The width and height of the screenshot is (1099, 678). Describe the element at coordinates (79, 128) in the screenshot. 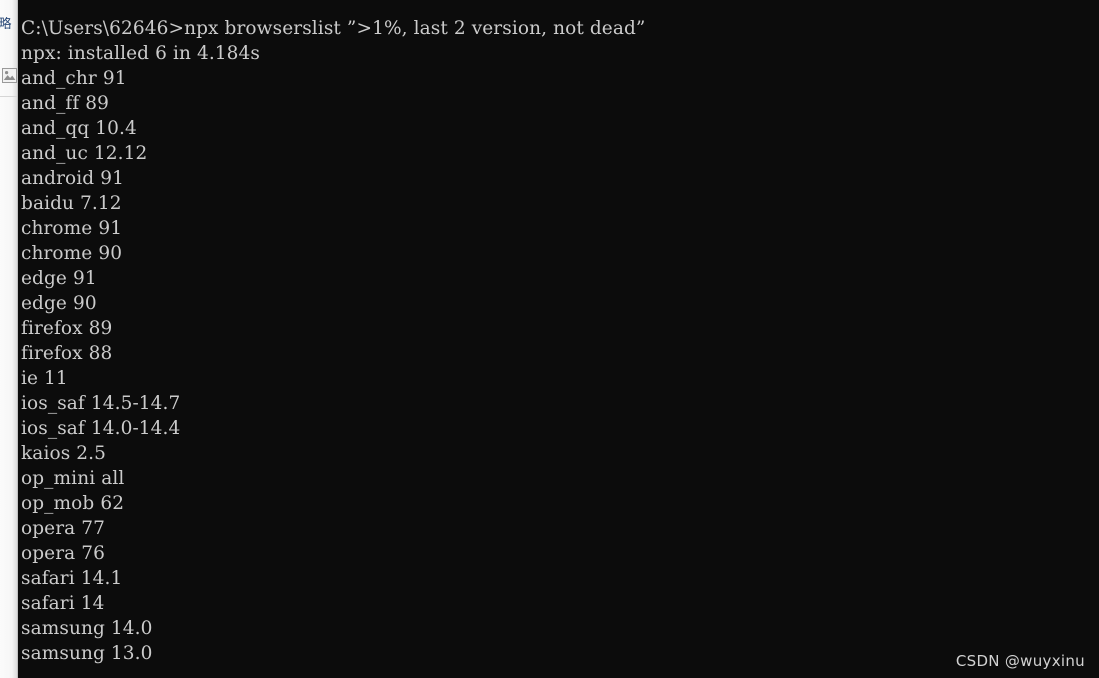

I see `browser-entry: and_qq 10.4` at that location.